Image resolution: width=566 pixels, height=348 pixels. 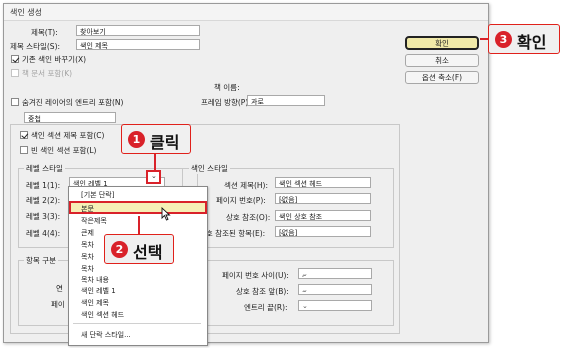 What do you see at coordinates (47, 73) in the screenshot?
I see `include-book-label: 책 문서 포함(K)` at bounding box center [47, 73].